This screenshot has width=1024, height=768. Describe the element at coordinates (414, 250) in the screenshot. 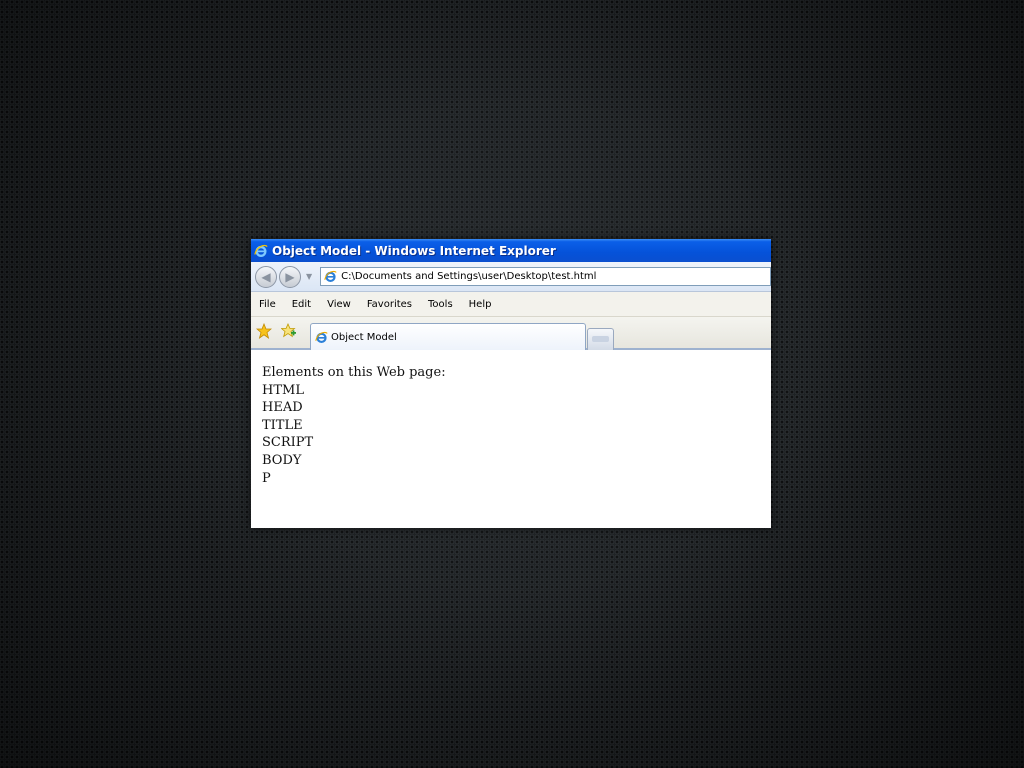

I see `window-title: Object Model - Windows Internet Explorer` at that location.